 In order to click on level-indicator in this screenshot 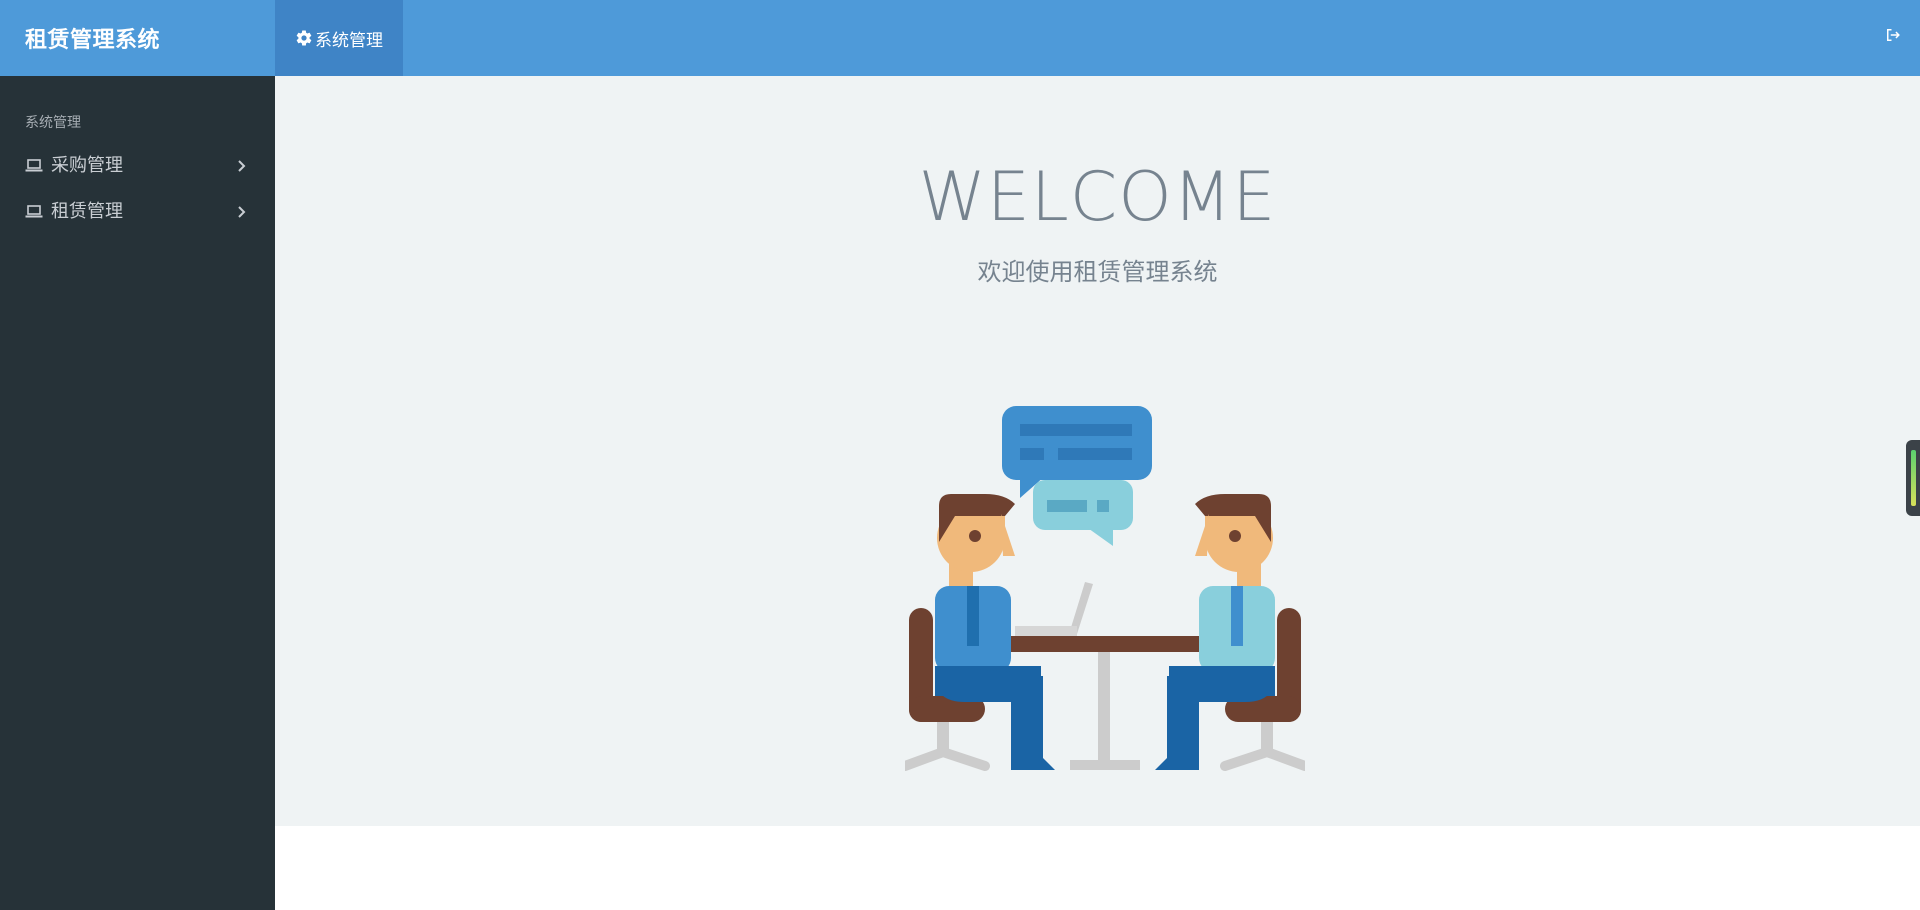, I will do `click(1913, 478)`.